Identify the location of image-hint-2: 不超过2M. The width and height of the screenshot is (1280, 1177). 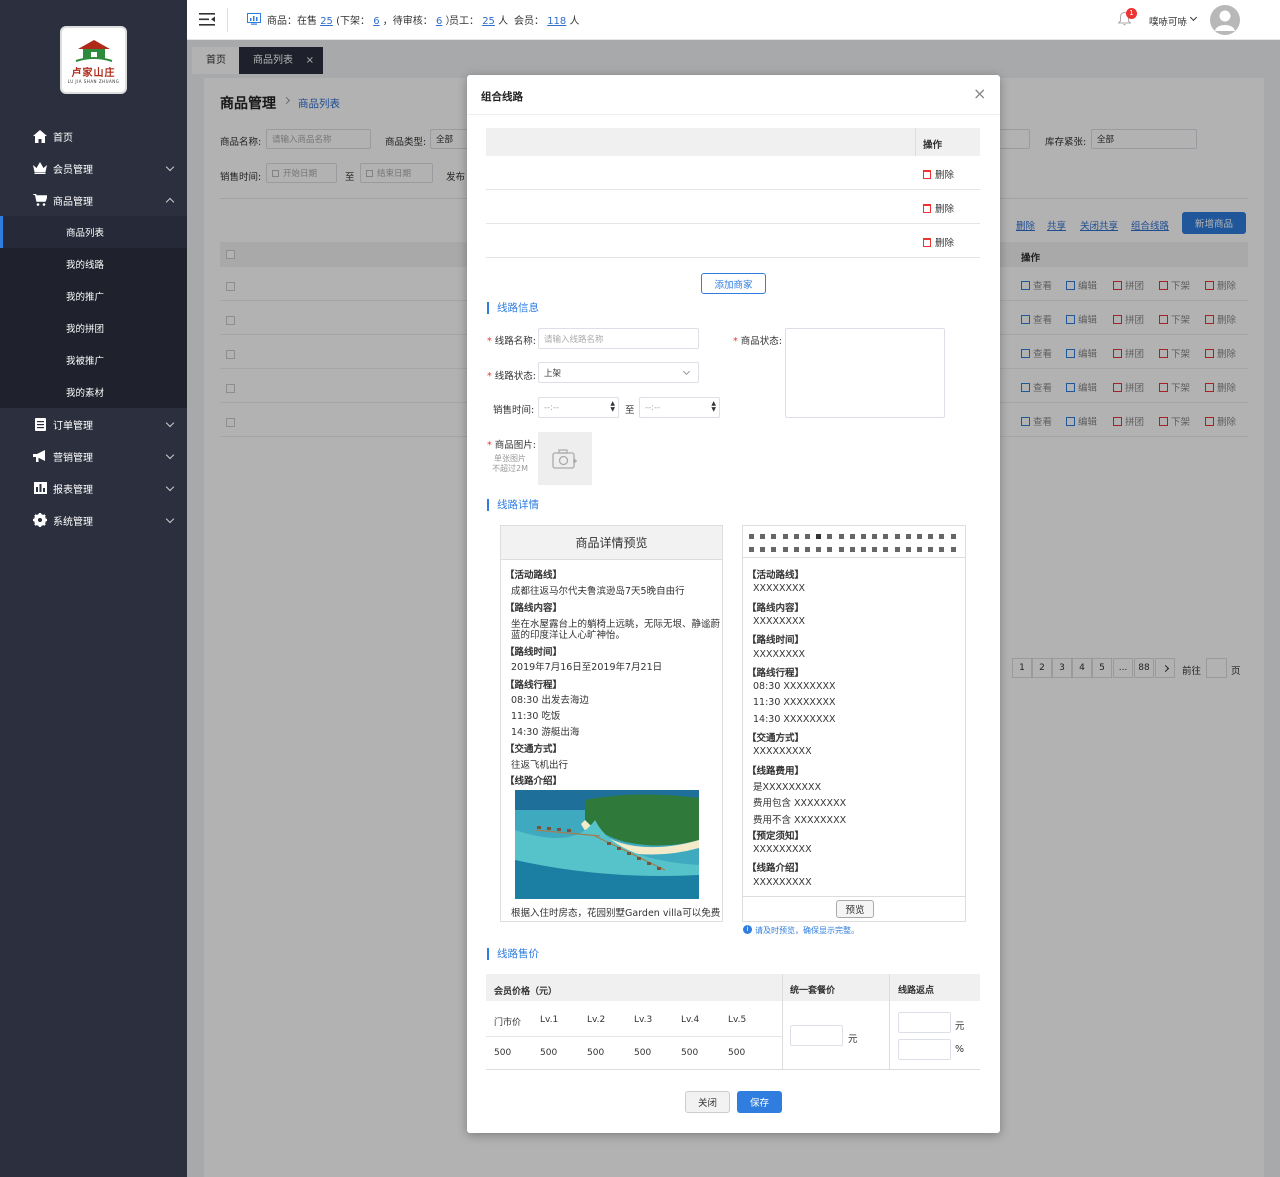
(510, 468).